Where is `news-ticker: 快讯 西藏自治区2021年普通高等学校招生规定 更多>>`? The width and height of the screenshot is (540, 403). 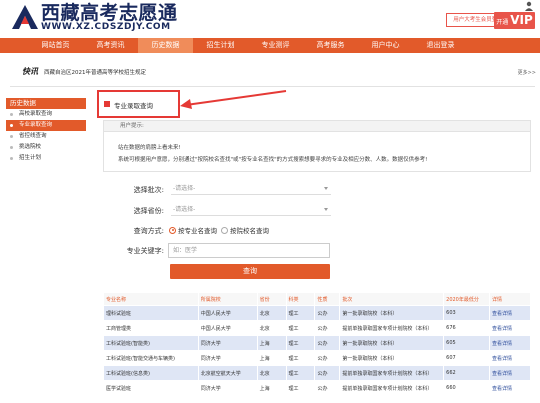
news-ticker: 快讯 西藏自治区2021年普通高等学校招生规定 更多>> is located at coordinates (270, 72).